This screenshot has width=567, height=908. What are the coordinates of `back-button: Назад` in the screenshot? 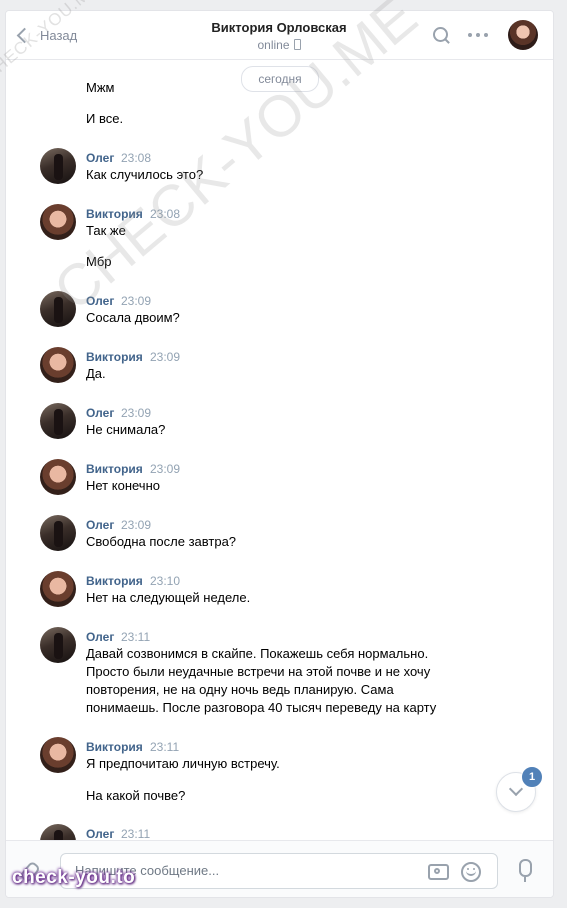 It's located at (46, 35).